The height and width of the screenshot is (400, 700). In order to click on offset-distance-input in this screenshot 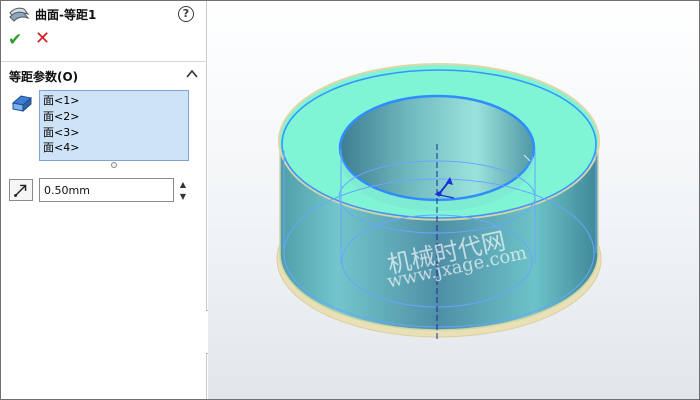, I will do `click(106, 190)`.